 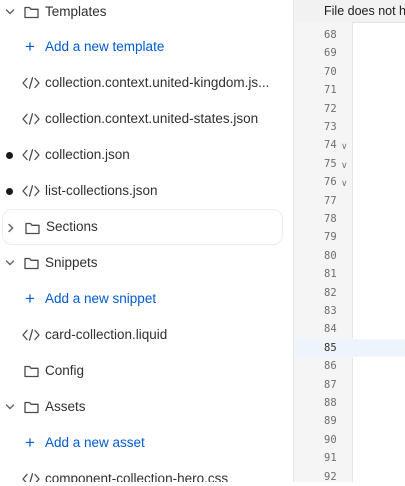 What do you see at coordinates (349, 35) in the screenshot?
I see `editor-line: 68` at bounding box center [349, 35].